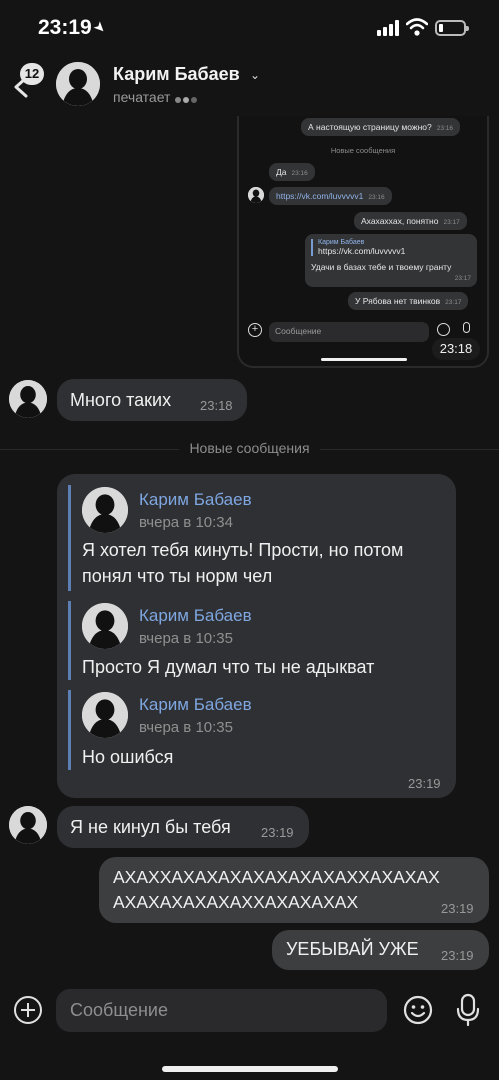  Describe the element at coordinates (349, 332) in the screenshot. I see `shot-input: Сообщение` at that location.